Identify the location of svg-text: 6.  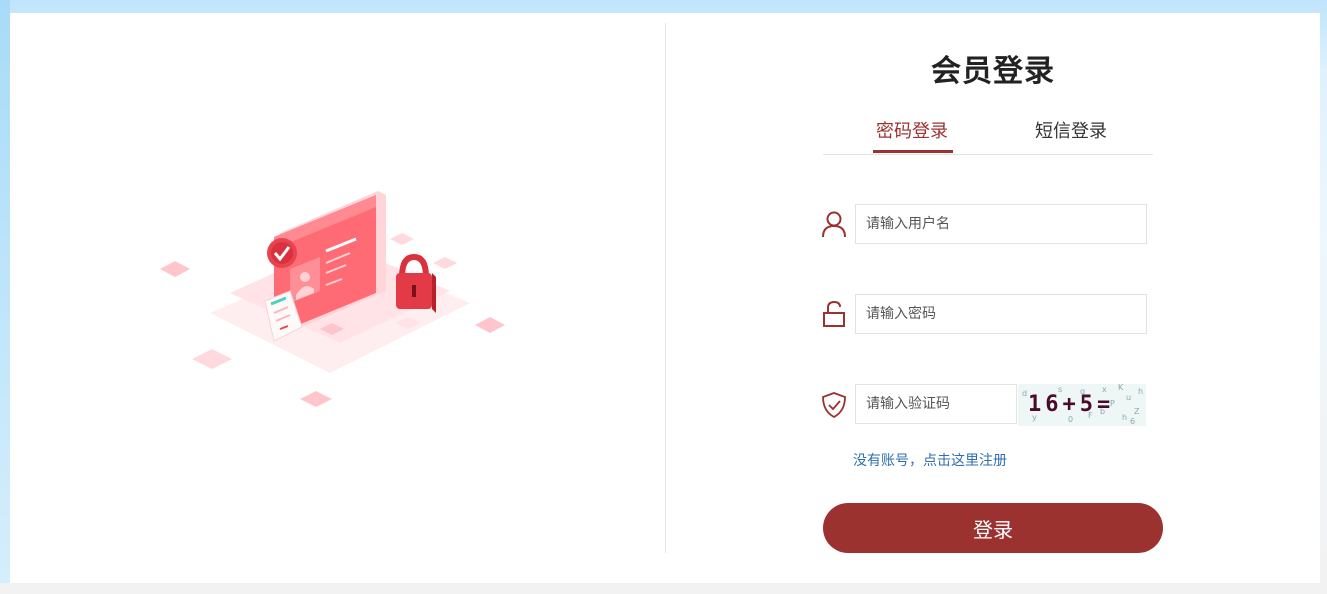
(1132, 421).